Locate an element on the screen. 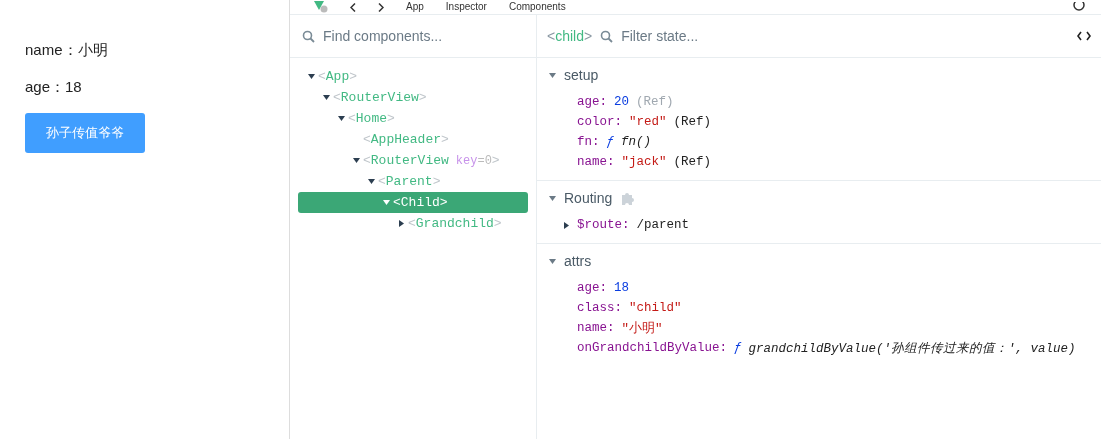  state-property: onGrandchildByValue: ƒ grandchildByValue('孙组件传过来的值：', value) is located at coordinates (826, 349).